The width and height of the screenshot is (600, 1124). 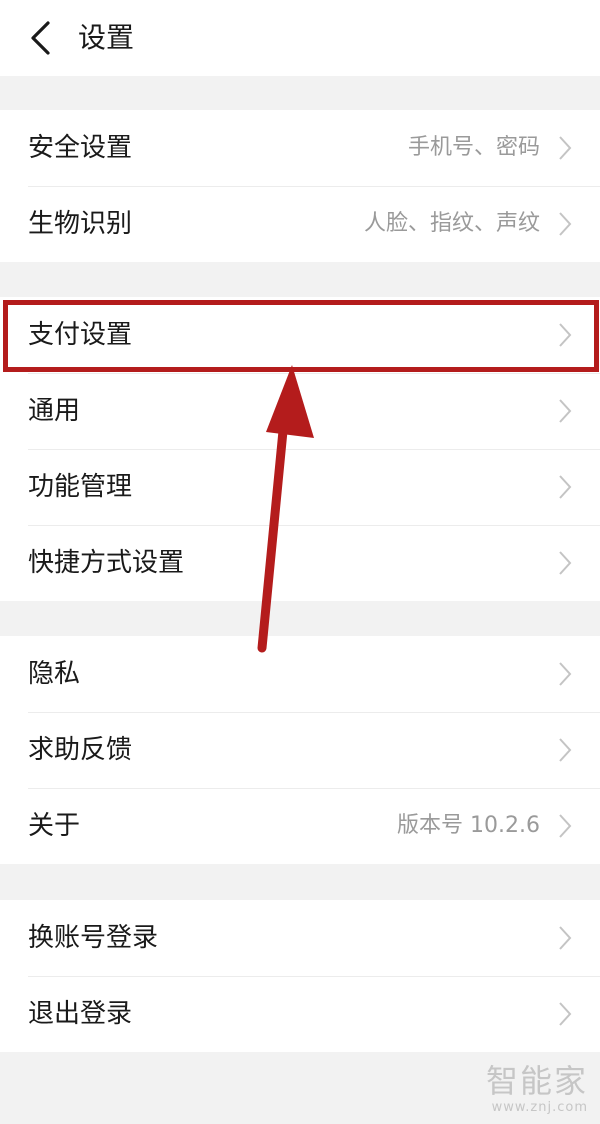 What do you see at coordinates (80, 487) in the screenshot?
I see `row-label: 功能管理` at bounding box center [80, 487].